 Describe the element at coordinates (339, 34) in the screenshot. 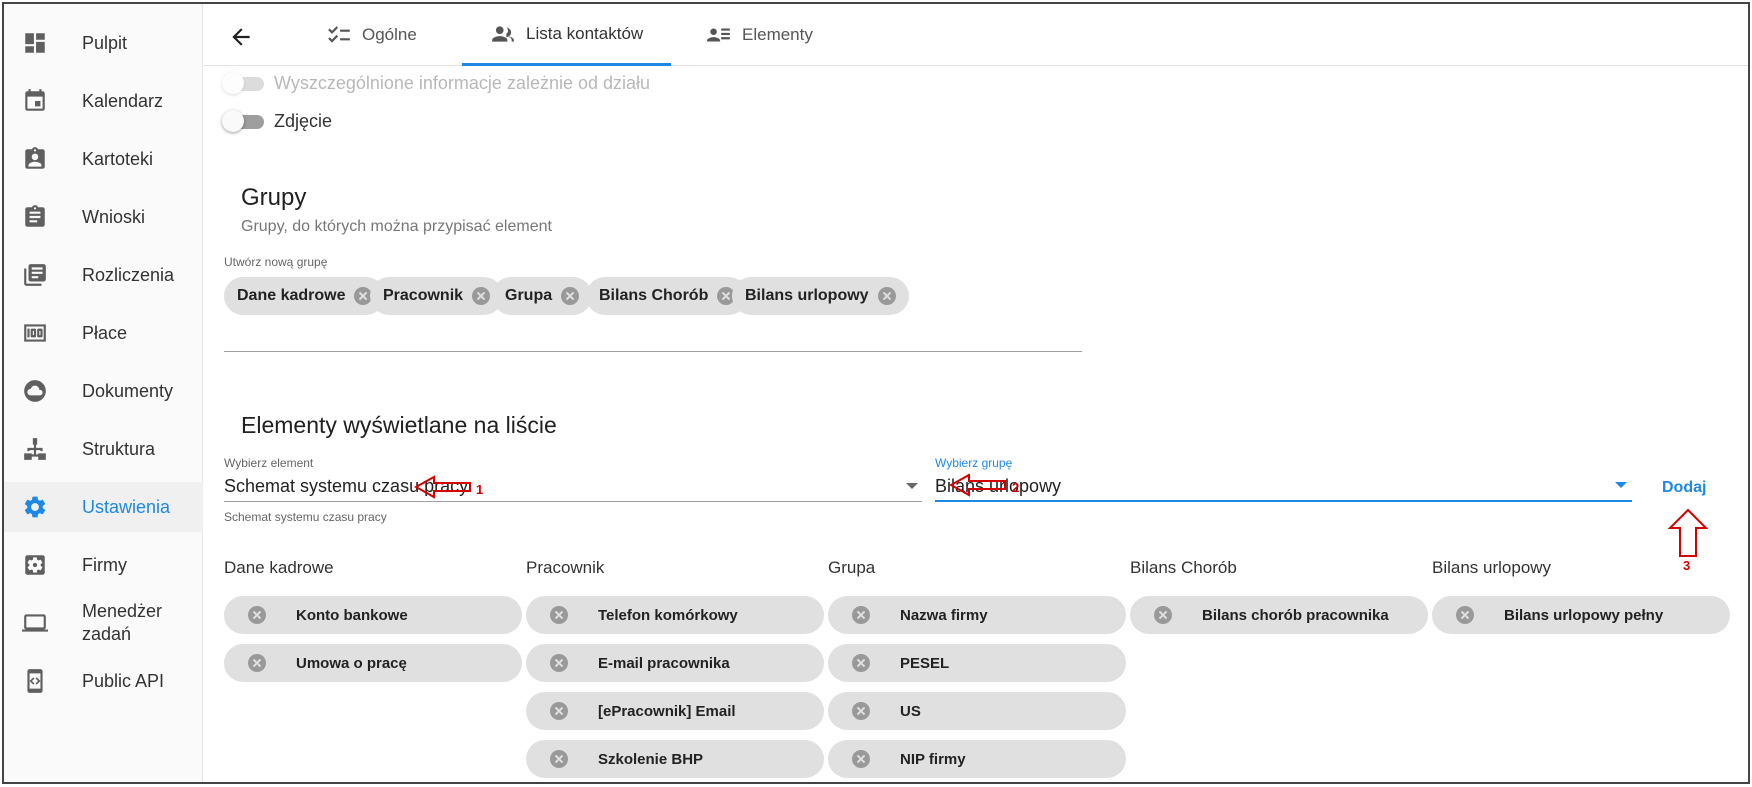

I see `checklist-icon` at that location.